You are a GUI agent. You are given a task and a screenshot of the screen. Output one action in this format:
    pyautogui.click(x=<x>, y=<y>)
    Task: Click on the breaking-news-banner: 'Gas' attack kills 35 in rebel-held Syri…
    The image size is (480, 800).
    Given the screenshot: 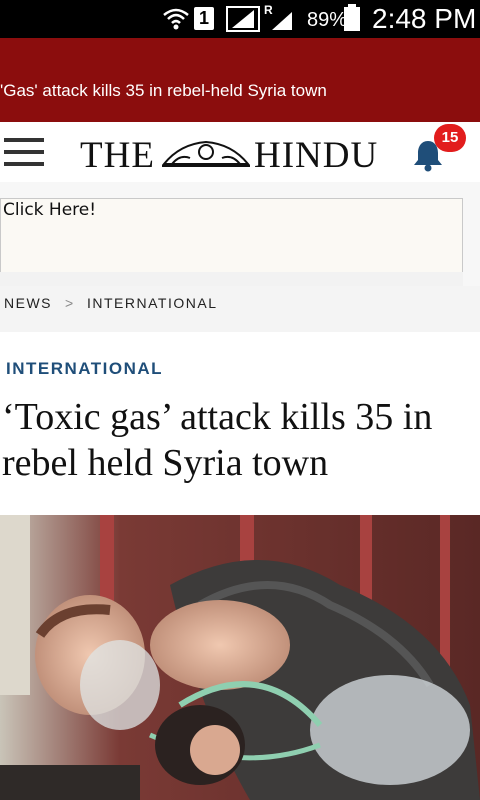 What is the action you would take?
    pyautogui.click(x=240, y=80)
    